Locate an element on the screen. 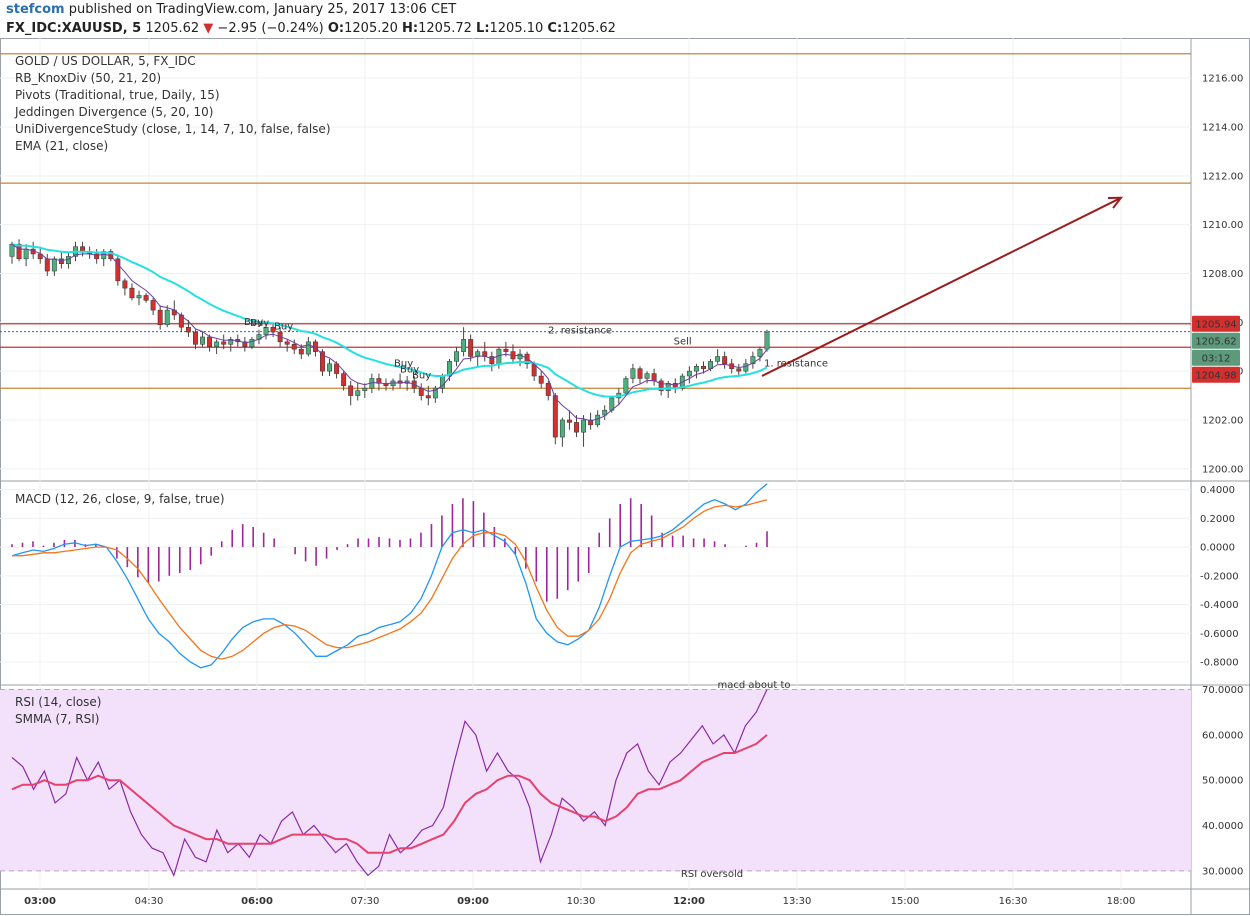 This screenshot has height=916, width=1250. macd-tick-0: 0.4000 is located at coordinates (1217, 490).